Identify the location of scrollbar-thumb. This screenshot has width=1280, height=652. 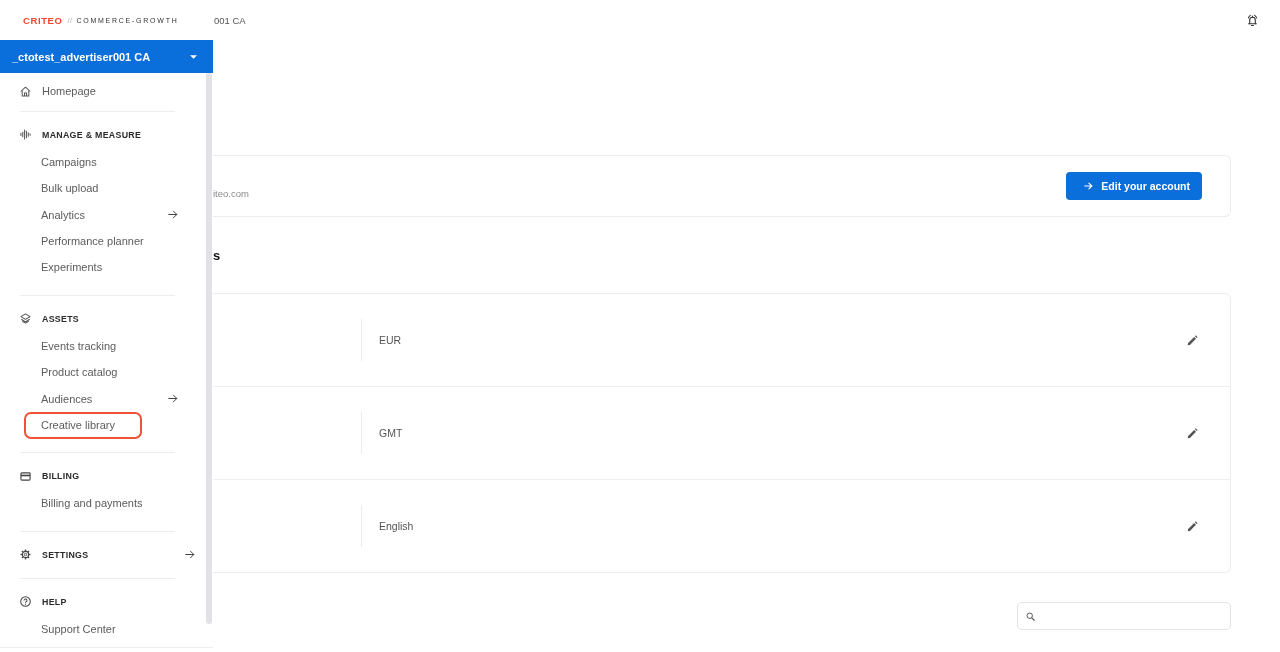
(209, 348).